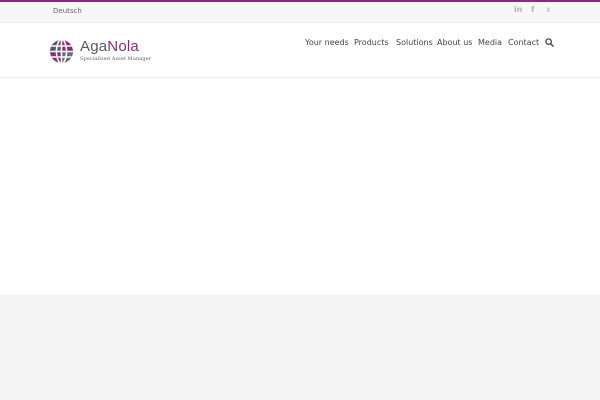 The height and width of the screenshot is (400, 600). I want to click on language-switch-link: Deutsch, so click(67, 11).